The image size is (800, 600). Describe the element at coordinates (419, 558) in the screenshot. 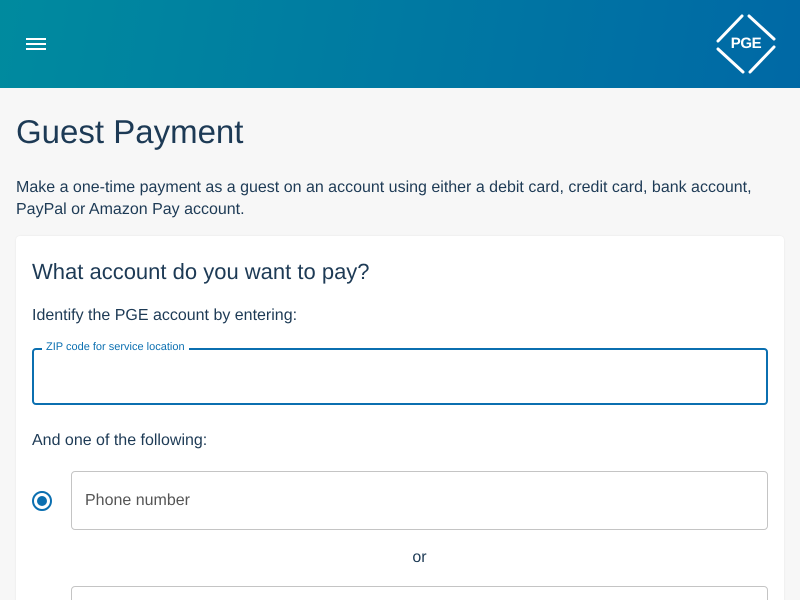

I see `separator-text: or` at that location.